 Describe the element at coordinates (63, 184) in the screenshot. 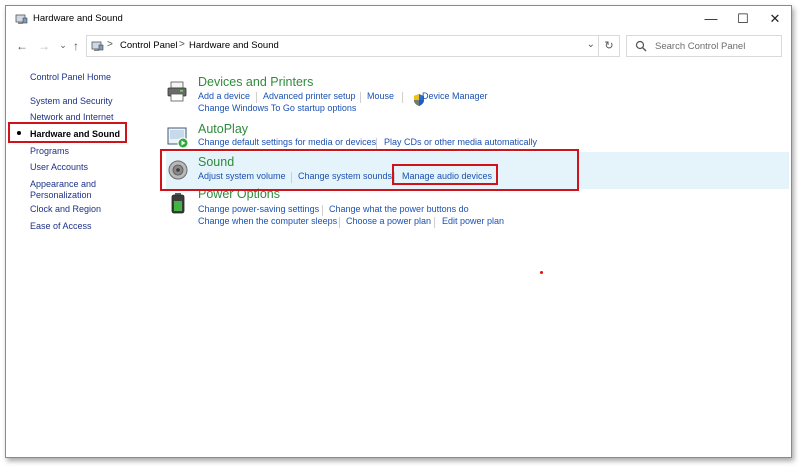

I see `sidebar-item-appearance: Appearance and` at that location.